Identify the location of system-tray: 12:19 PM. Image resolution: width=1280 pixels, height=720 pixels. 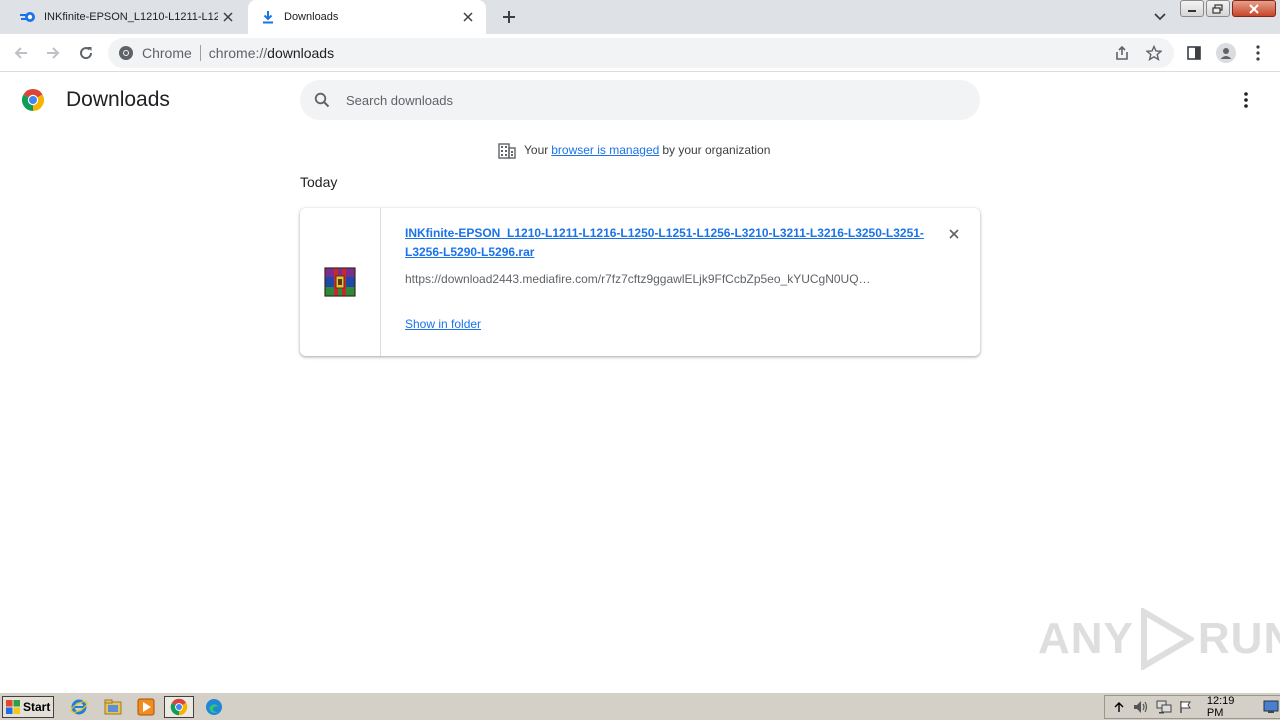
(1192, 707).